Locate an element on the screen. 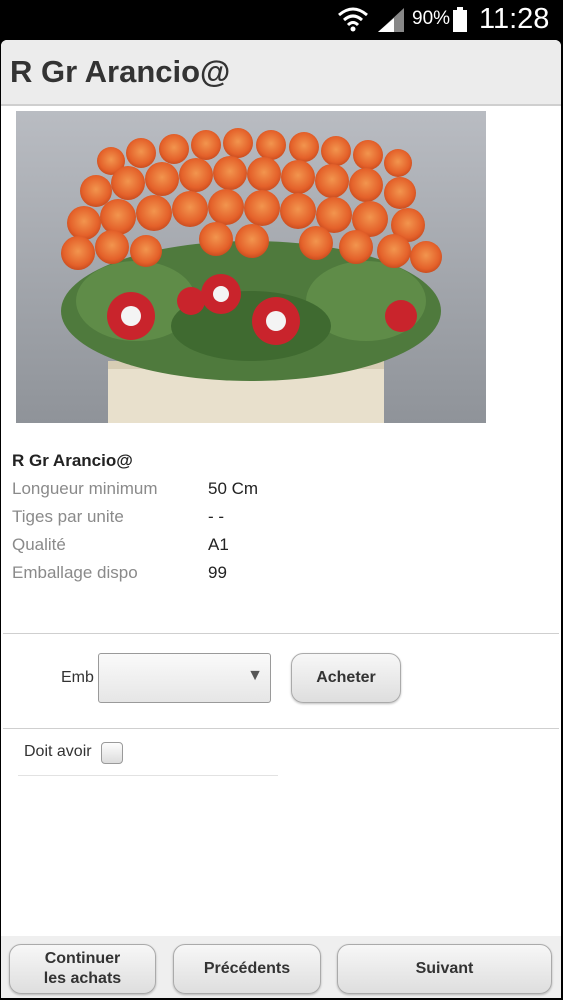 The image size is (563, 1000). battery-icon is located at coordinates (460, 19).